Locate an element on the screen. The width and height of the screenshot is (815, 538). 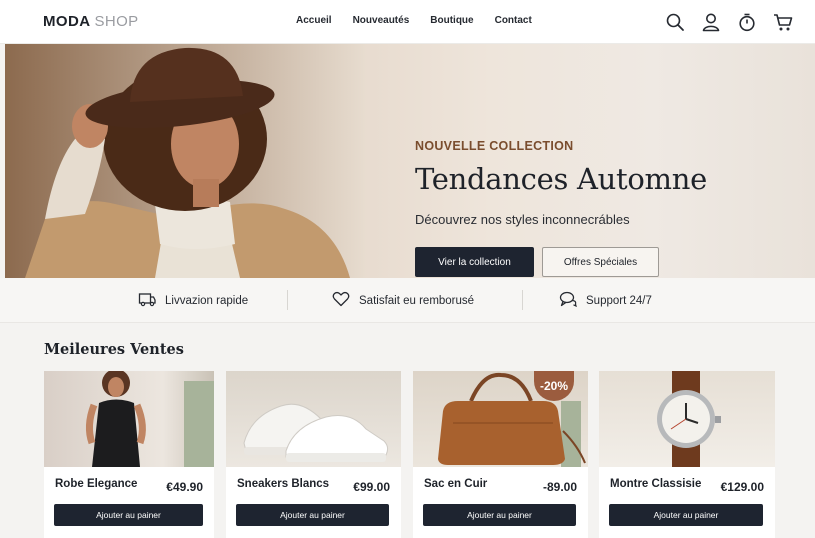
product-image-dress is located at coordinates (129, 419).